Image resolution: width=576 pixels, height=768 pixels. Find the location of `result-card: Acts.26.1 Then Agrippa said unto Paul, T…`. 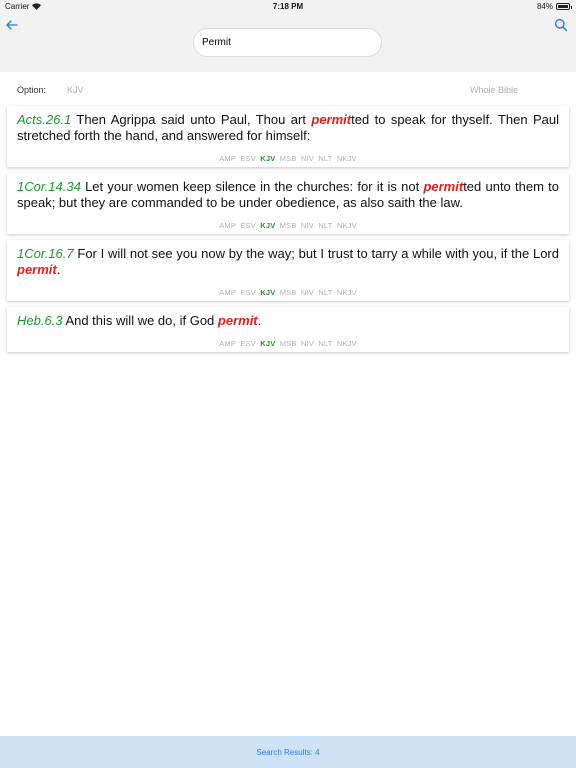

result-card: Acts.26.1 Then Agrippa said unto Paul, T… is located at coordinates (288, 136).